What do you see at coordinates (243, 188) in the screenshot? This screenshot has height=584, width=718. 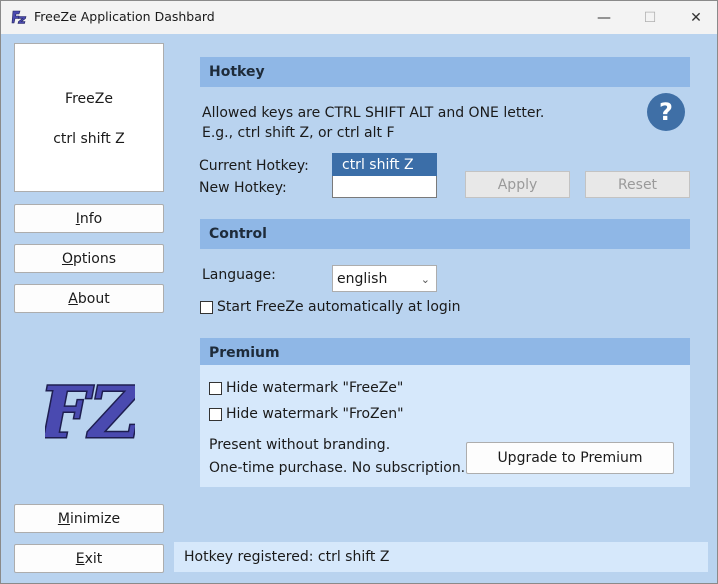 I see `new-hotkey-label: New Hotkey:` at bounding box center [243, 188].